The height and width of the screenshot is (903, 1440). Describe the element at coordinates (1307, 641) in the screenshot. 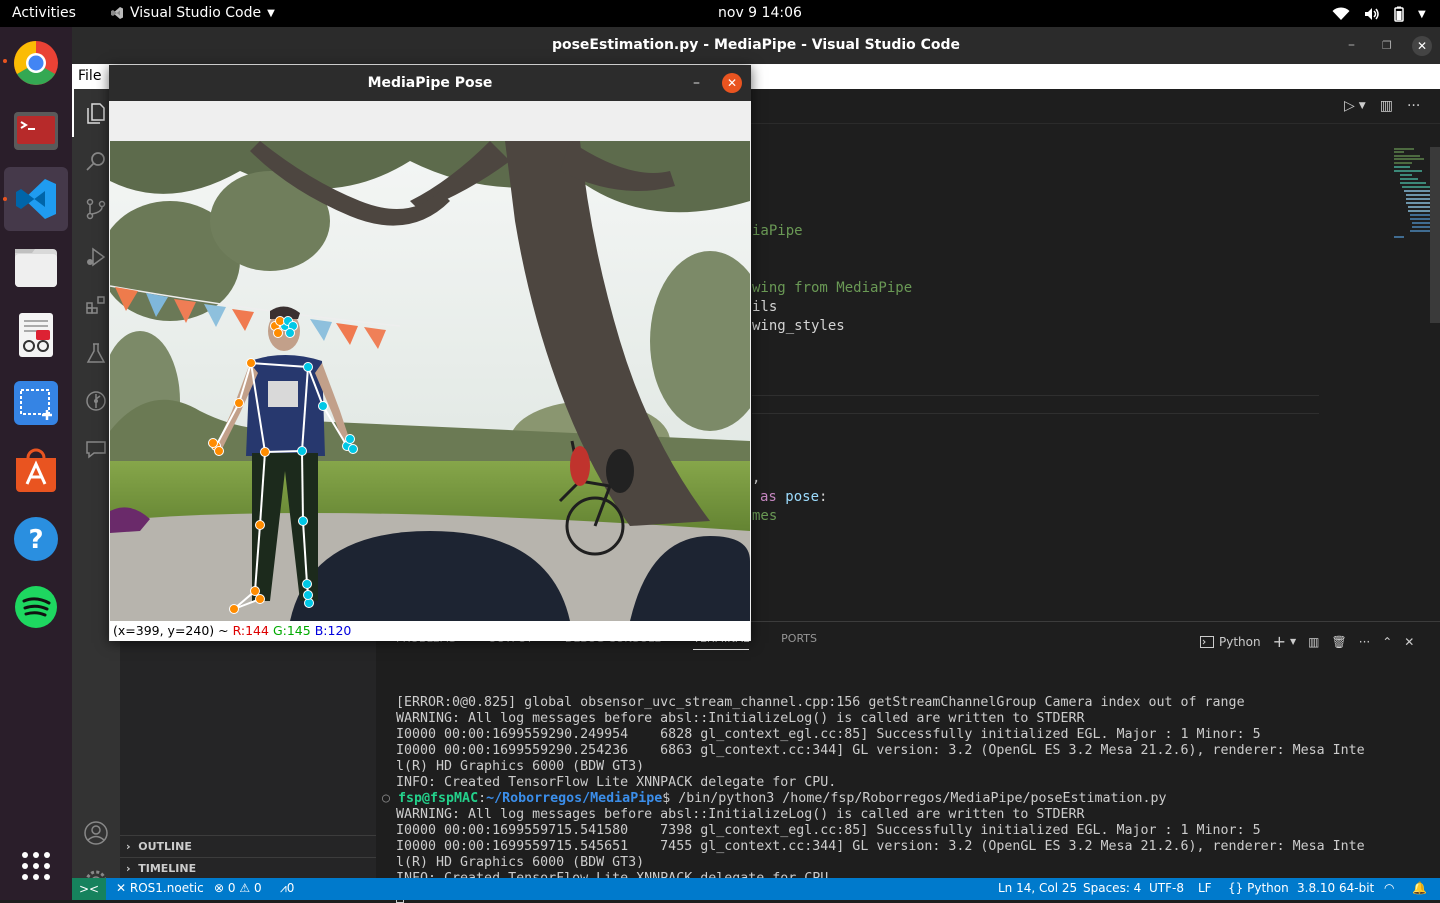

I see `terminal-actions: Python + ▼ ▥ 🗑 ··· ⌃ ✕` at that location.